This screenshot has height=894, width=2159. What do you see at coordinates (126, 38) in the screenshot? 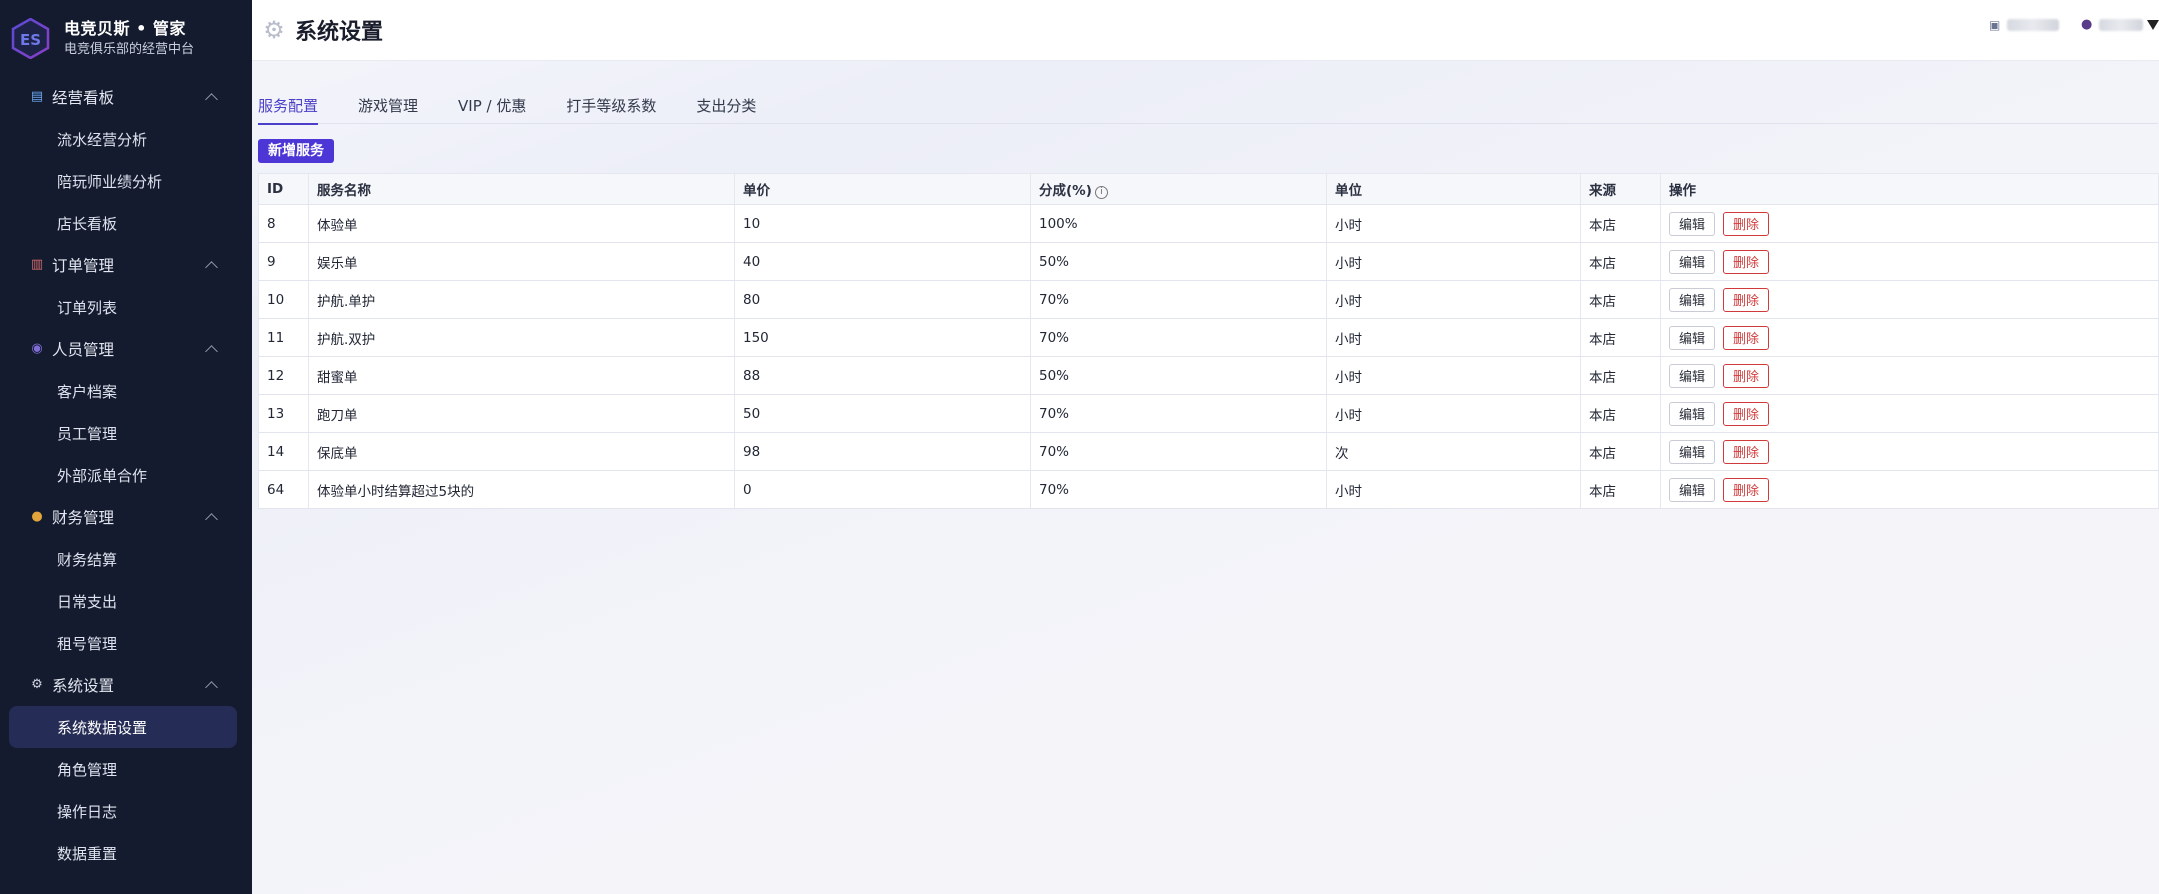
I see `brand: ES 电竞贝斯 • 管家 电竞俱乐部的经营中台` at bounding box center [126, 38].